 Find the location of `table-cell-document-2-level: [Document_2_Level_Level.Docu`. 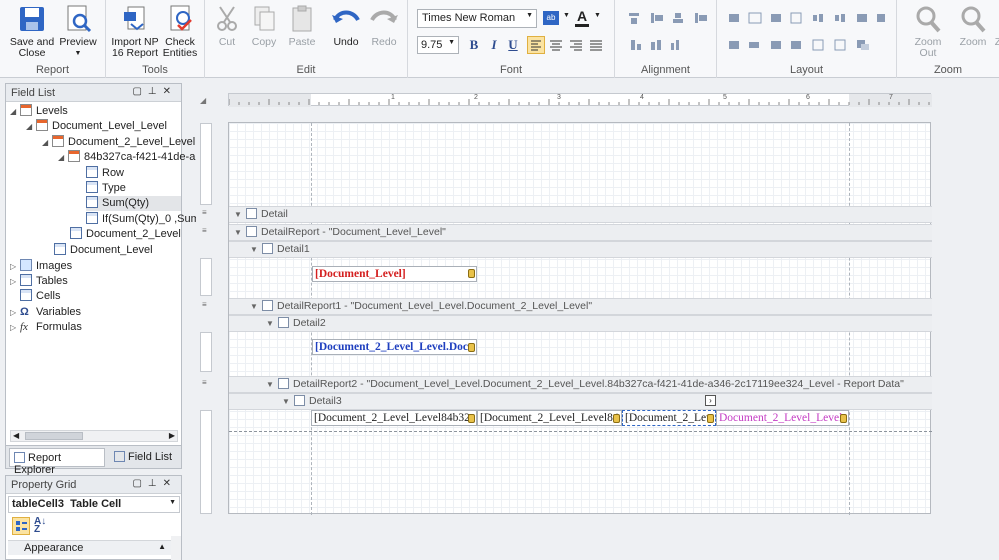

table-cell-document-2-level: [Document_2_Level_Level.Docu is located at coordinates (394, 347).